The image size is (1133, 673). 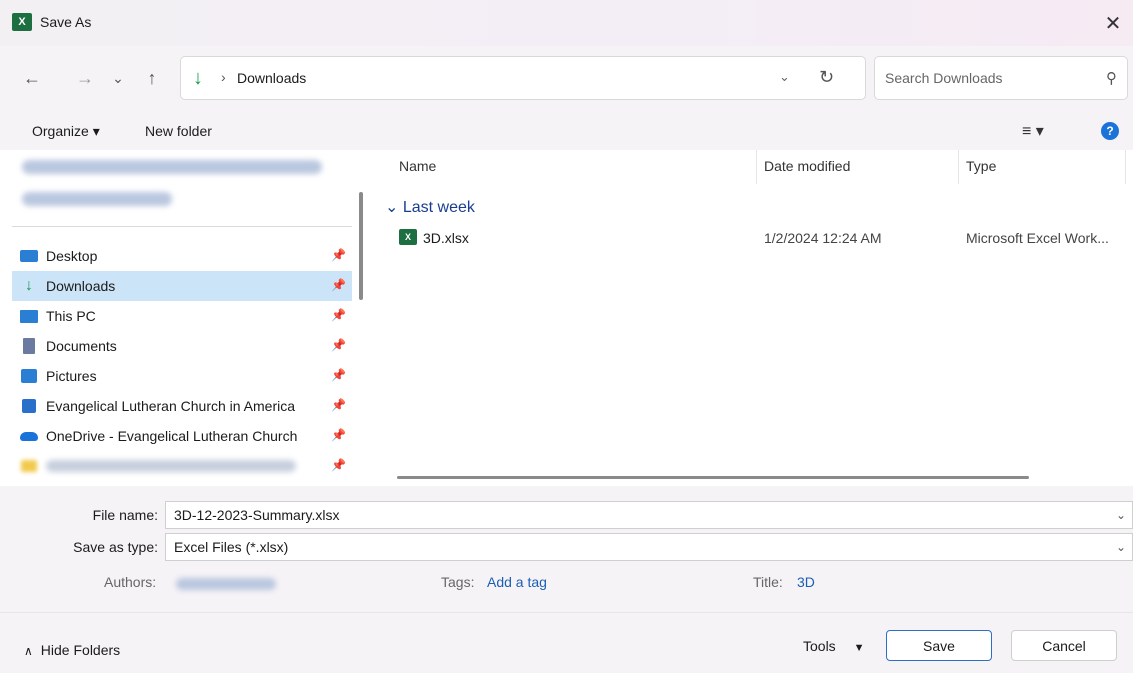 I want to click on building-icon, so click(x=29, y=406).